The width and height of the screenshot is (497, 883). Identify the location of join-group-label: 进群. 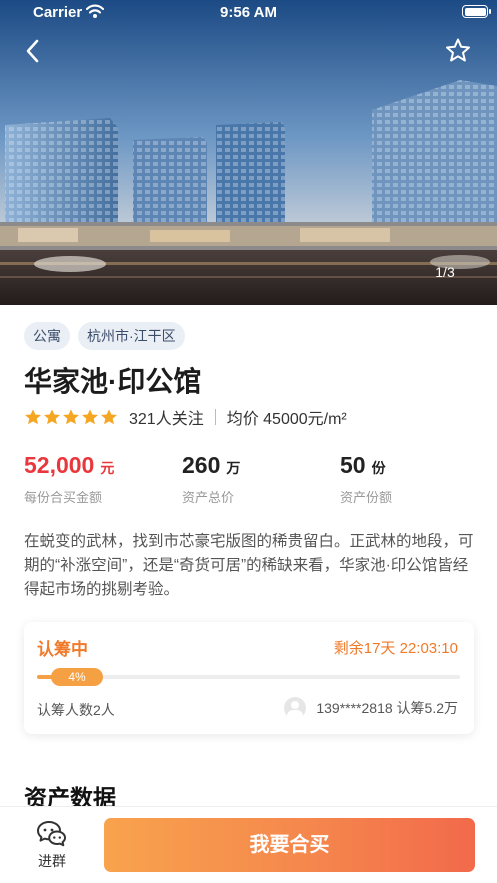
(52, 861).